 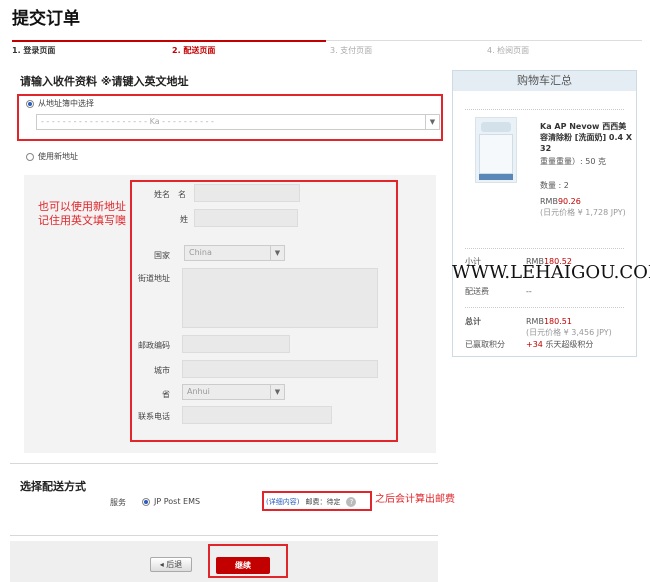 I want to click on service-label: 服务, so click(x=118, y=502).